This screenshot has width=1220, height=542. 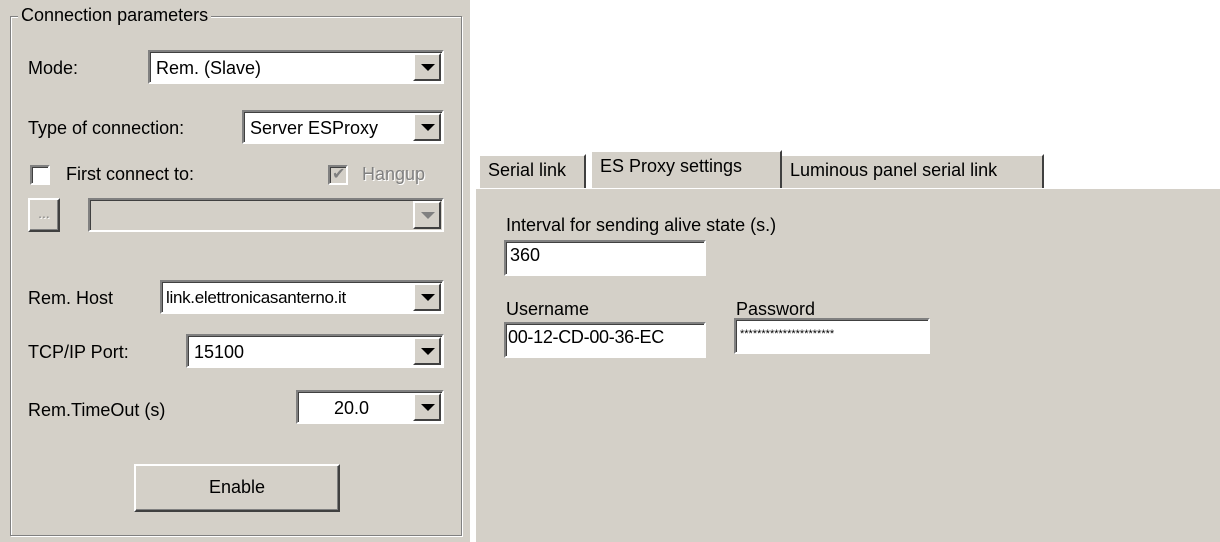 I want to click on tab-luminous-panel: Luminous panel serial link, so click(x=912, y=171).